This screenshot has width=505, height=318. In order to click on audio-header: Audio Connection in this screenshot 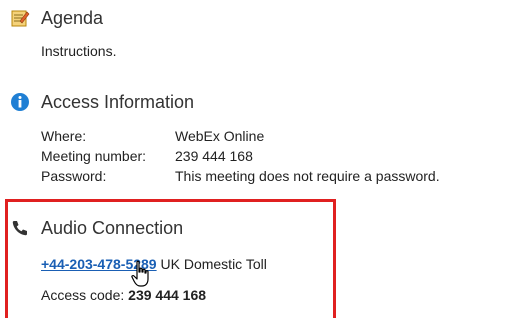, I will do `click(96, 228)`.